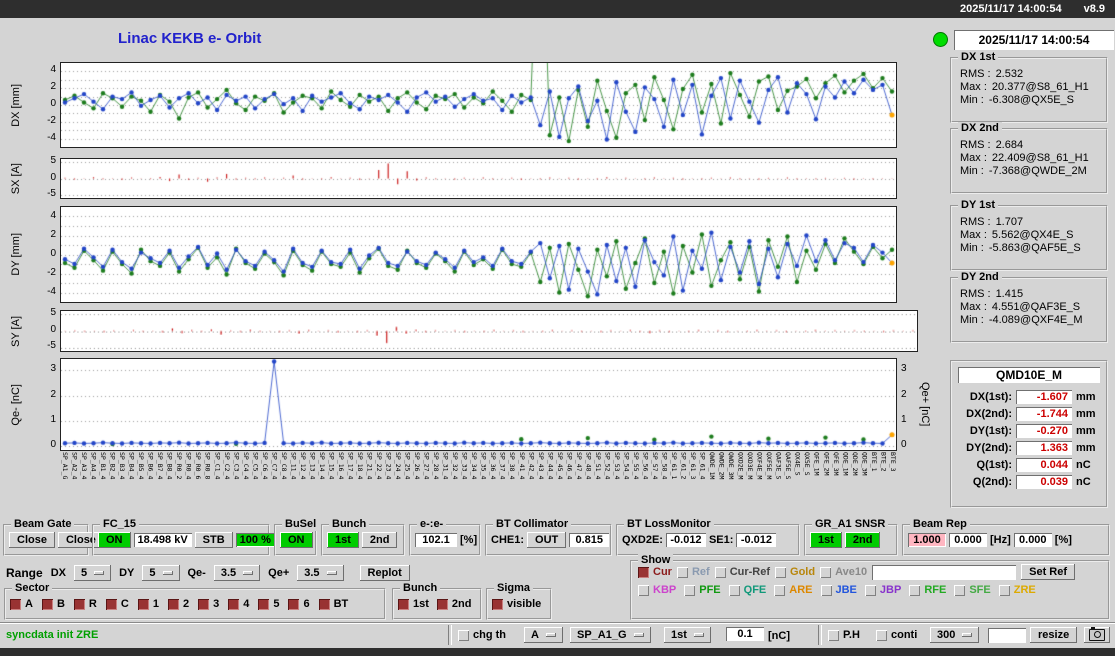  What do you see at coordinates (516, 604) in the screenshot?
I see `toggle-visible: visible` at bounding box center [516, 604].